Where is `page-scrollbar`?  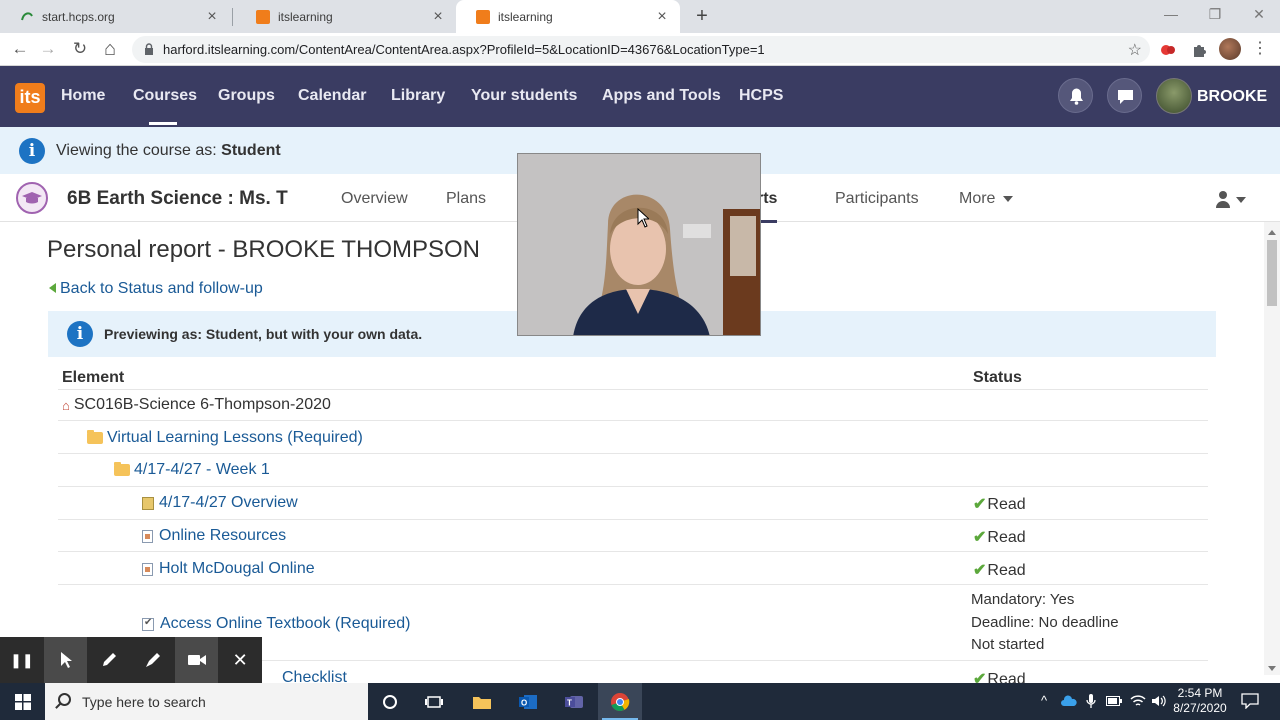 page-scrollbar is located at coordinates (1272, 448).